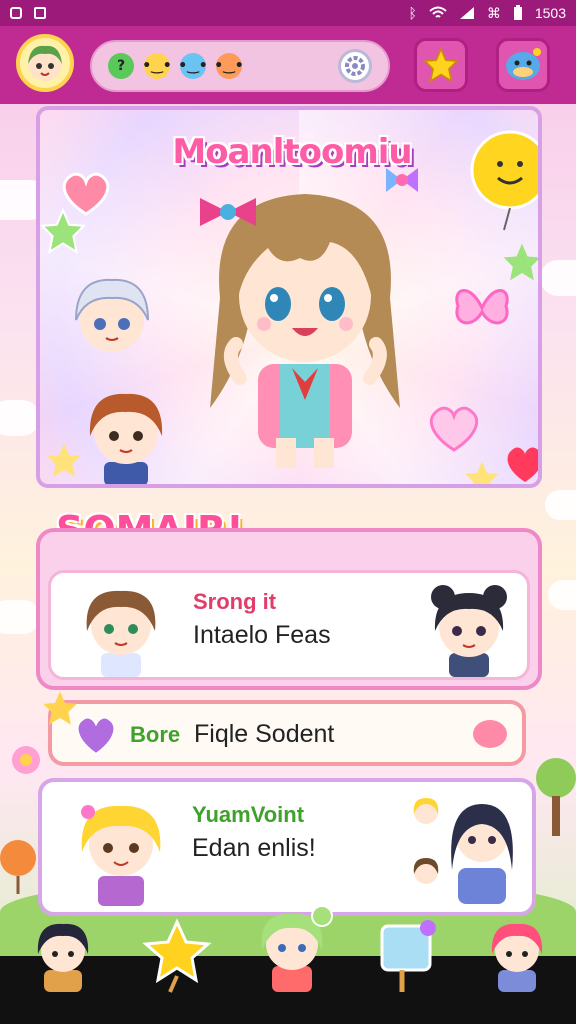 This screenshot has width=576, height=1024. I want to click on data-icon: ⌘, so click(493, 12).